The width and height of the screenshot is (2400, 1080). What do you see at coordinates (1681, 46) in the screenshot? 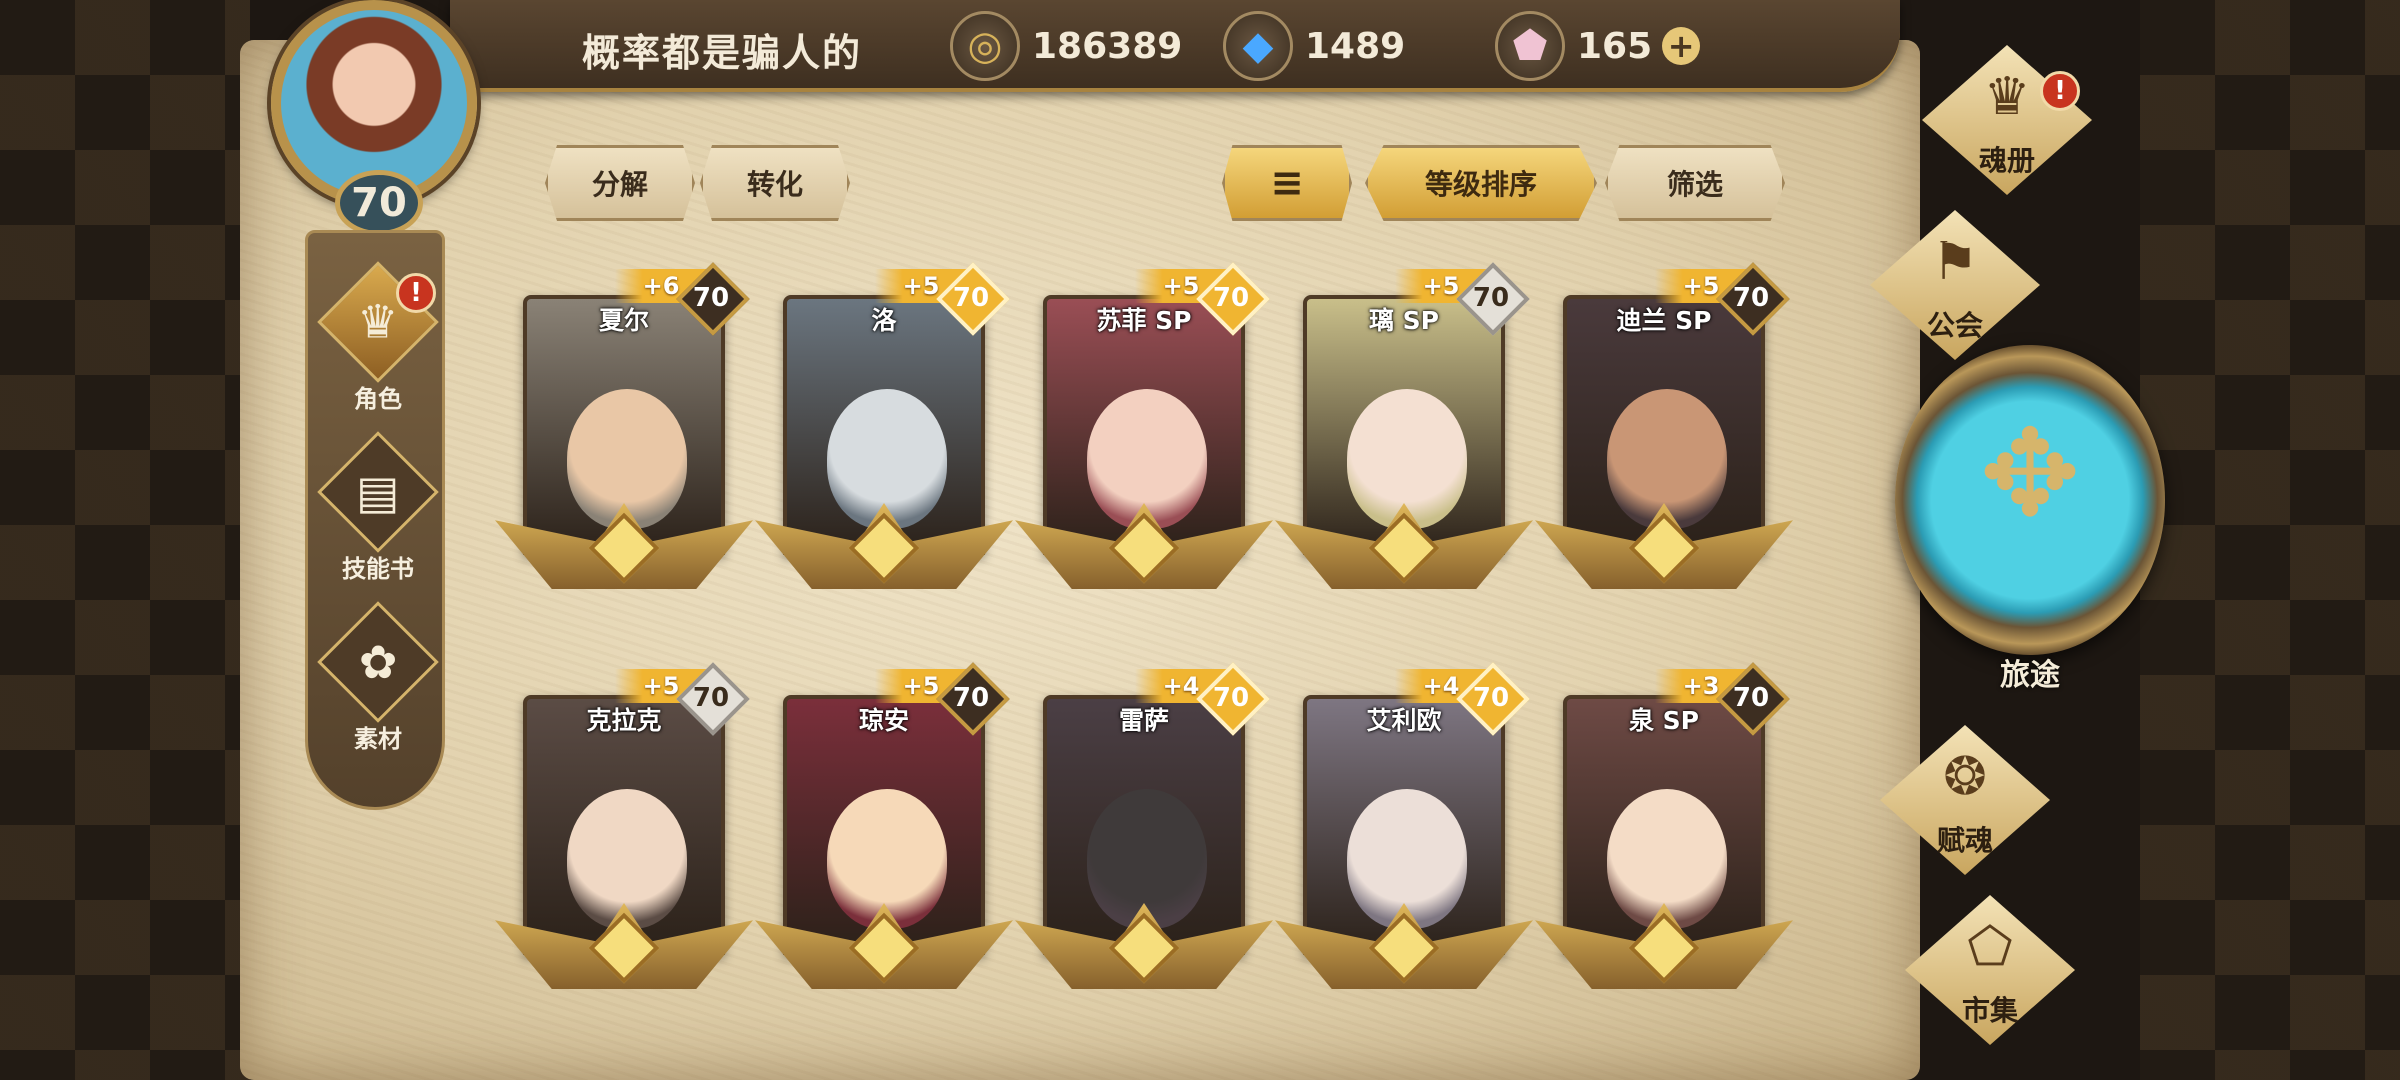
I see `add-gem-button: +` at bounding box center [1681, 46].